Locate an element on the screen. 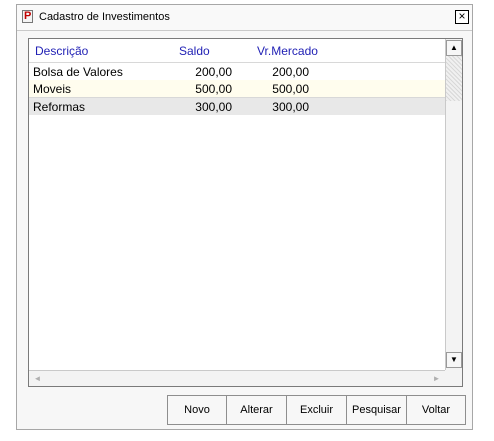  pesquisar-button: Pesquisar is located at coordinates (376, 410).